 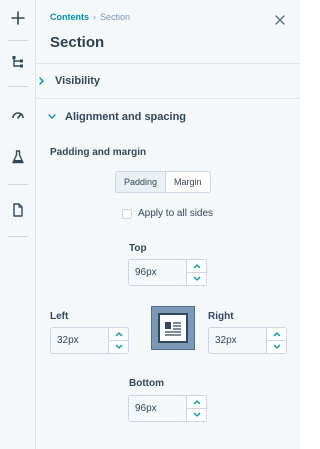 I want to click on right-label: Right, so click(x=221, y=316).